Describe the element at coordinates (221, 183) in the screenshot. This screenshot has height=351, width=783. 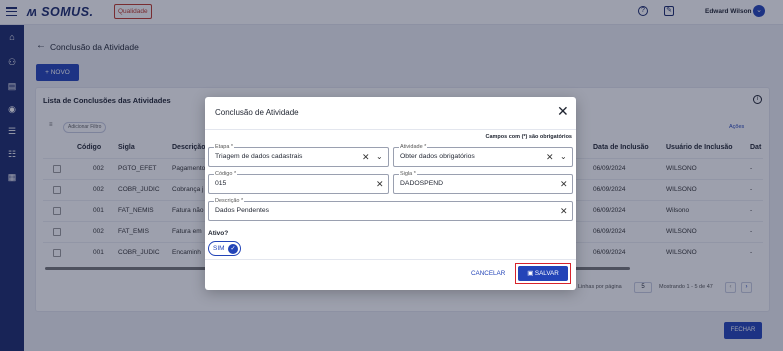
I see `codigo-value: 015` at that location.